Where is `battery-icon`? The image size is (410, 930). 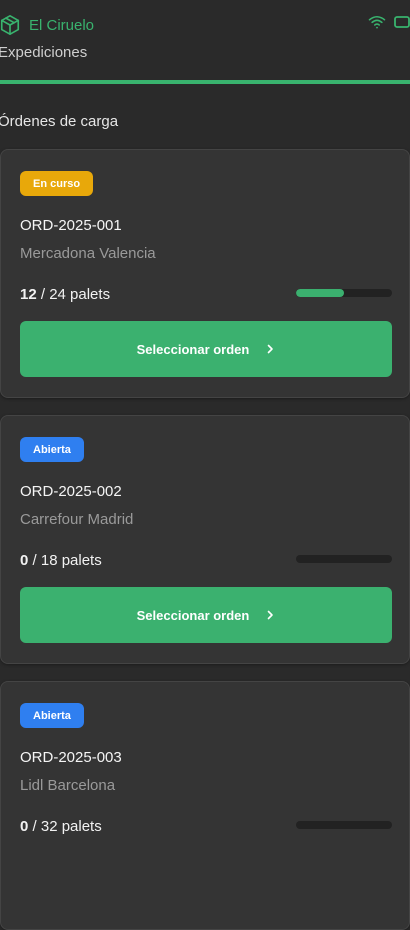
battery-icon is located at coordinates (402, 24).